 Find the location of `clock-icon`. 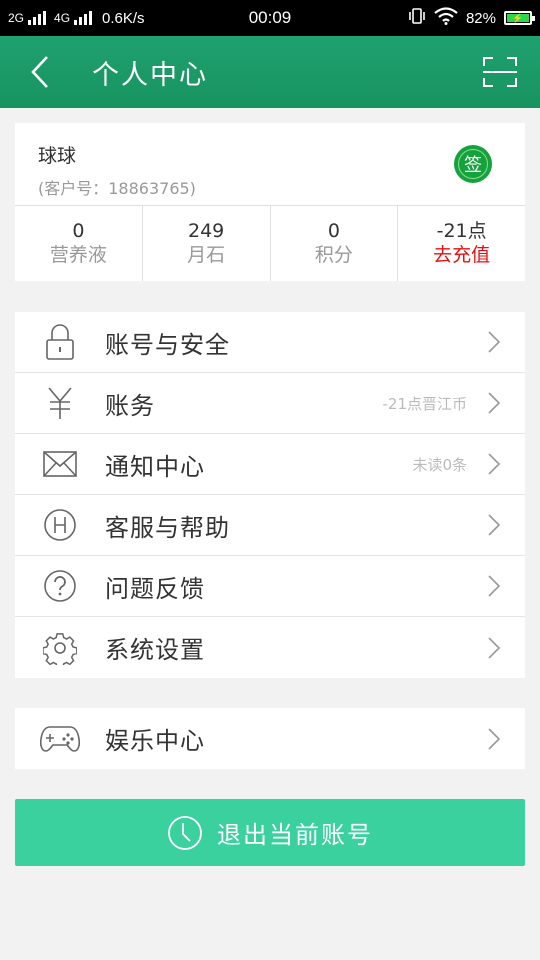

clock-icon is located at coordinates (185, 832).